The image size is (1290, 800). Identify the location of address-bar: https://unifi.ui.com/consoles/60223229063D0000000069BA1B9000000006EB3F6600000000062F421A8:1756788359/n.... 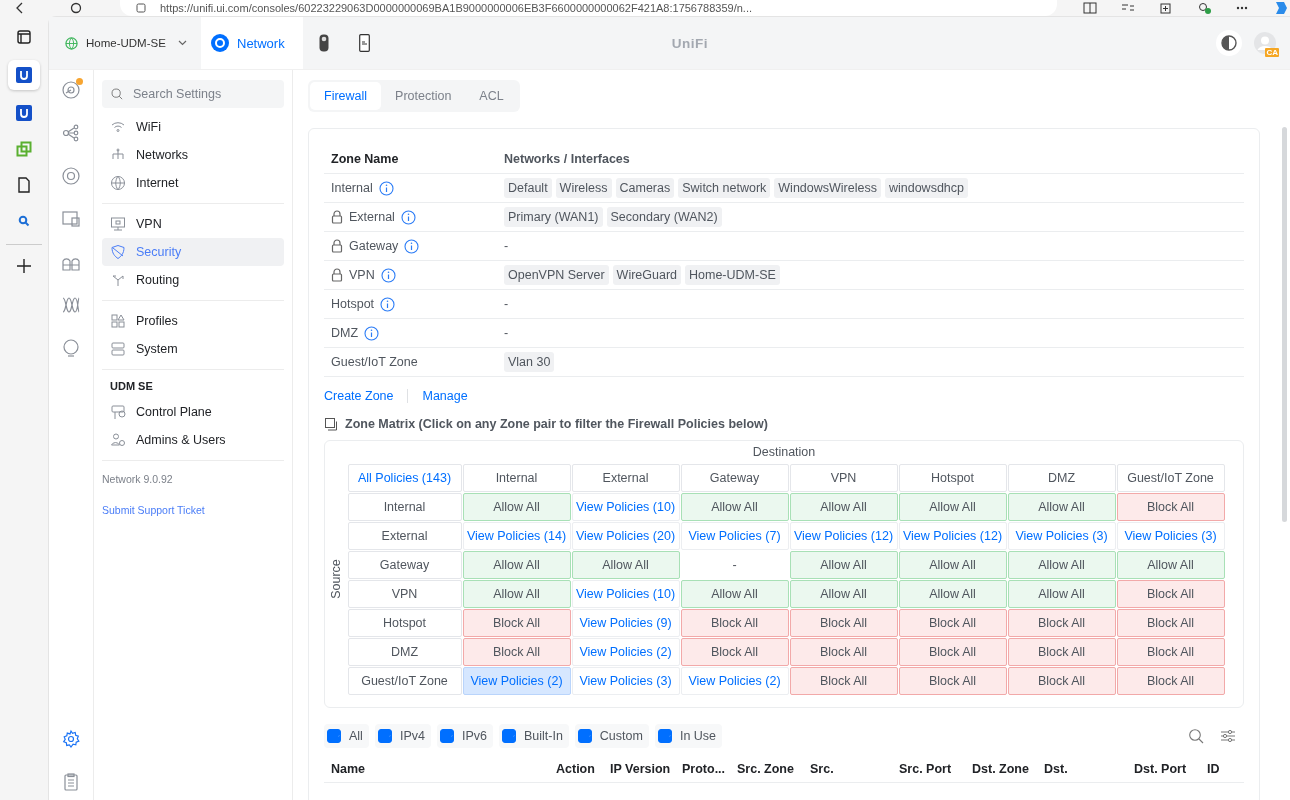
(588, 8).